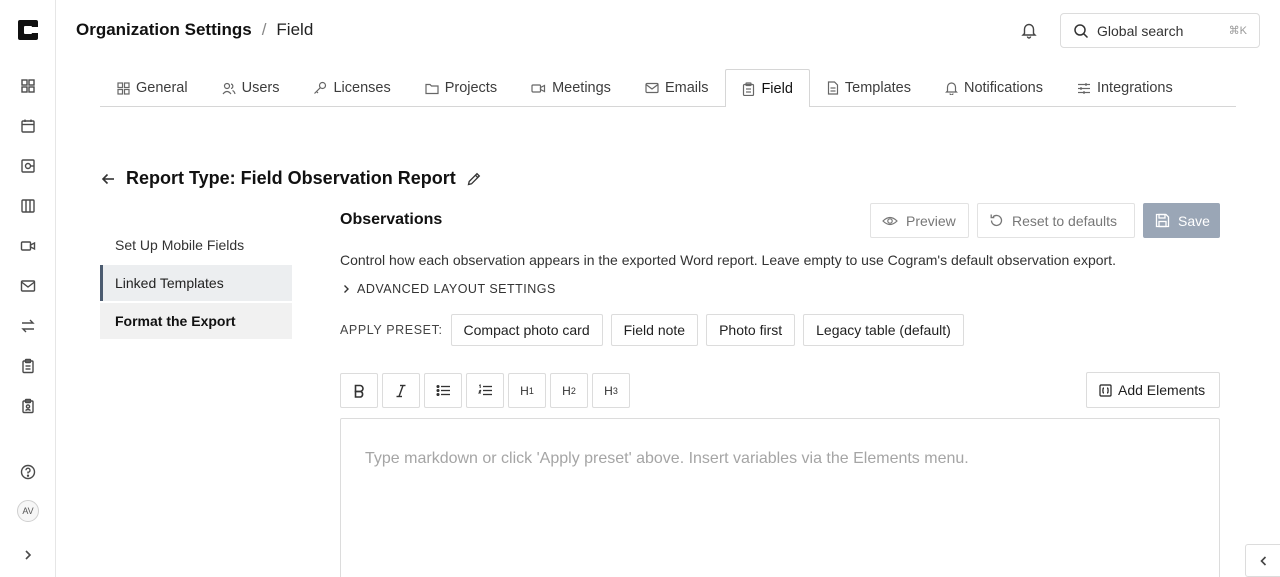 The height and width of the screenshot is (577, 1280). I want to click on tab-label: Field, so click(777, 88).